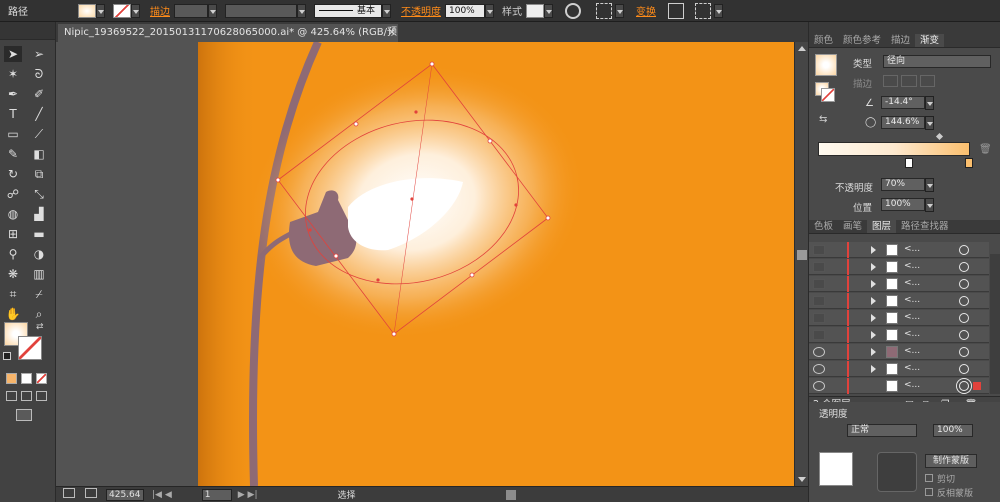 The image size is (1000, 502). What do you see at coordinates (11, 378) in the screenshot?
I see `color-mode-icon` at bounding box center [11, 378].